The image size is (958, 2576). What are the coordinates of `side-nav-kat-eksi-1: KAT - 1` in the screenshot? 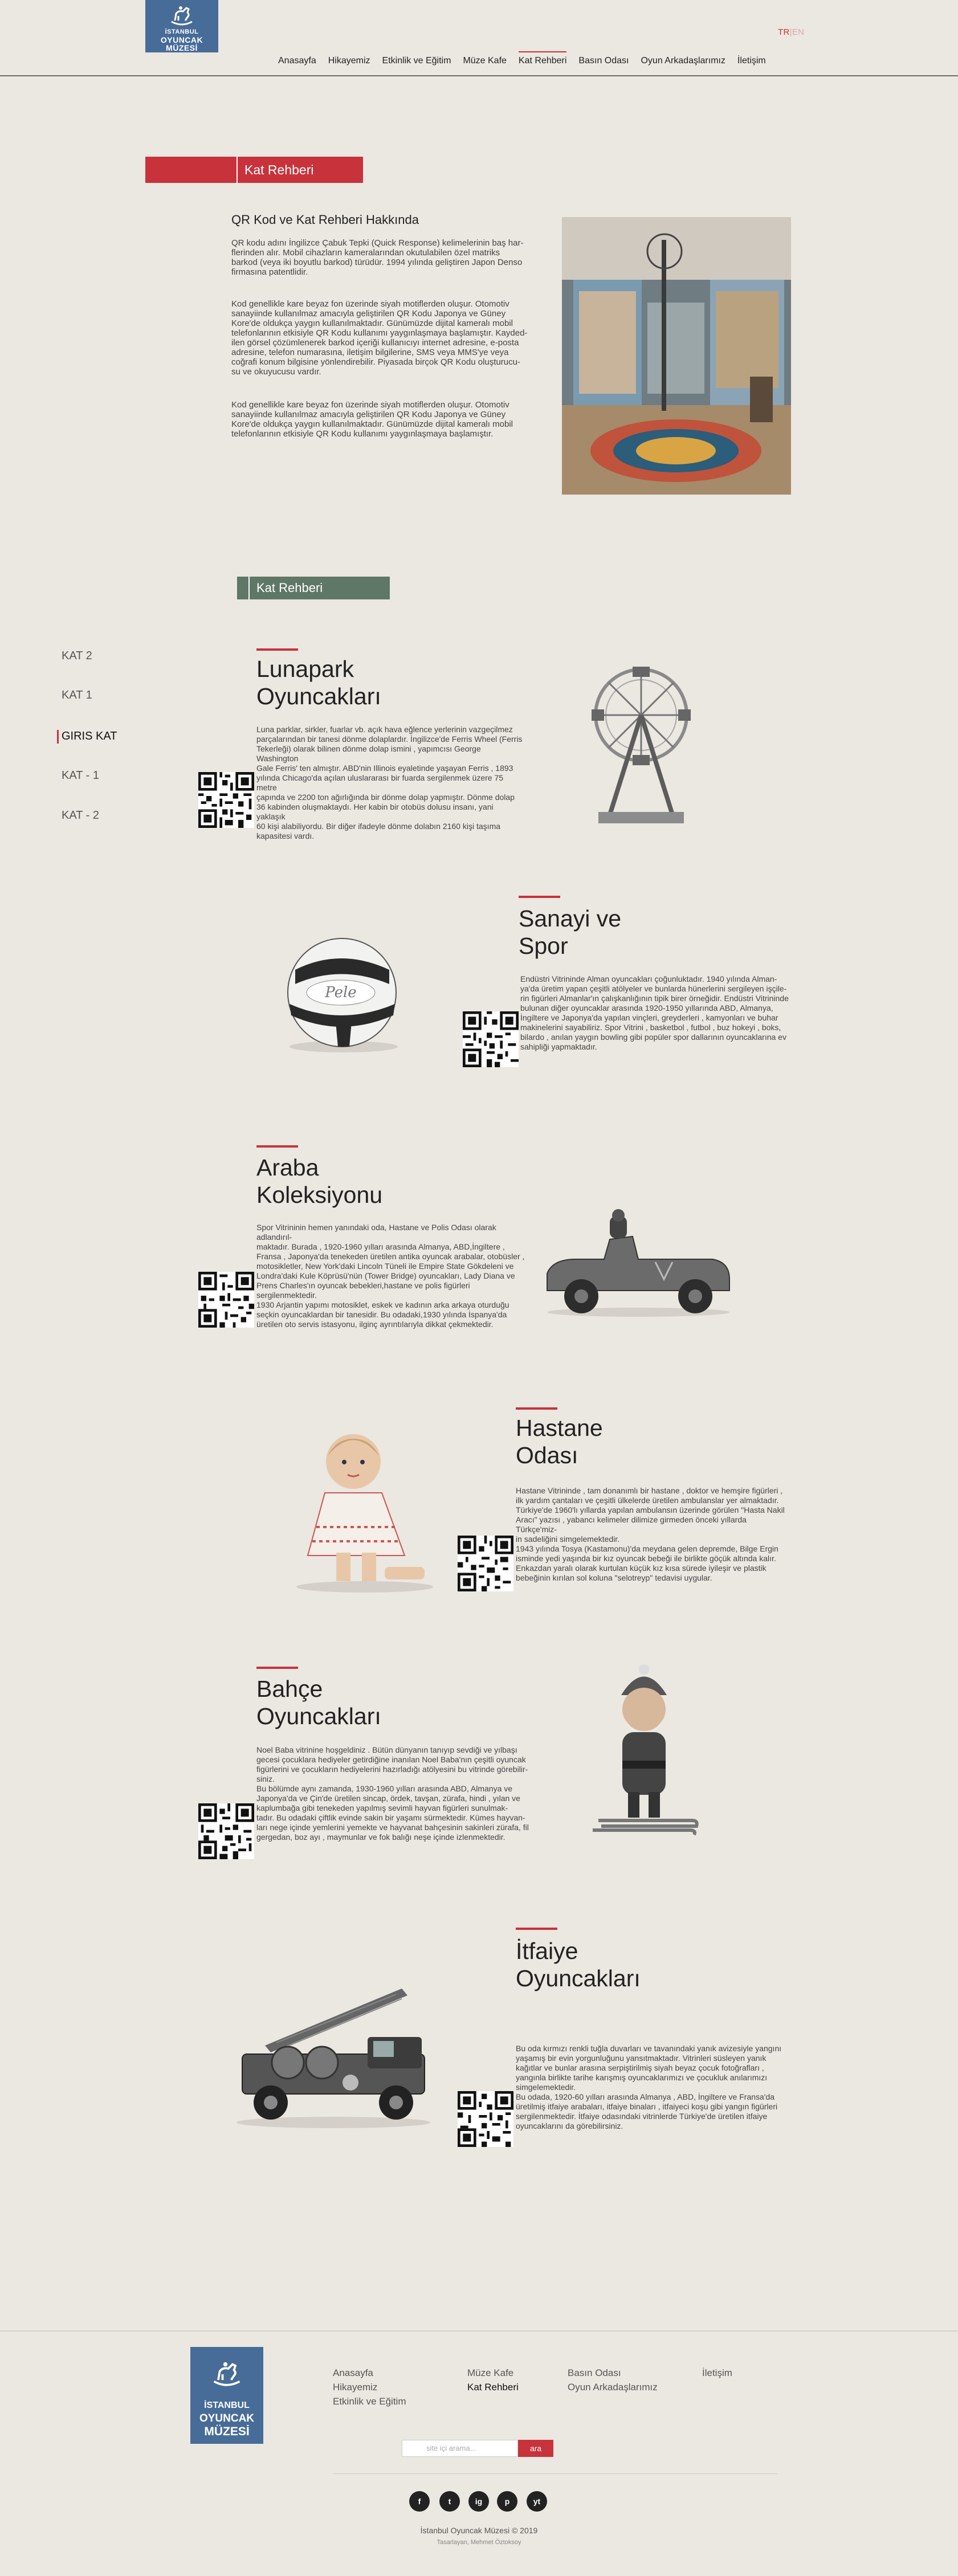 It's located at (80, 776).